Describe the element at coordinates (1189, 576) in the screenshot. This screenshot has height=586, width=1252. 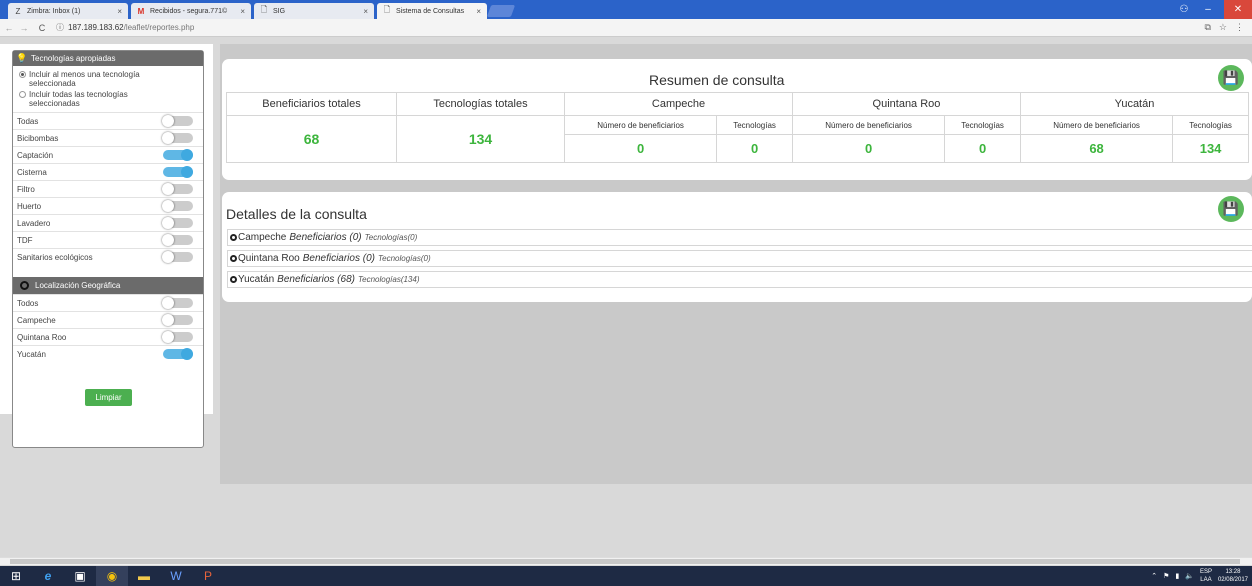
I see `volume-icon: 🔈` at that location.